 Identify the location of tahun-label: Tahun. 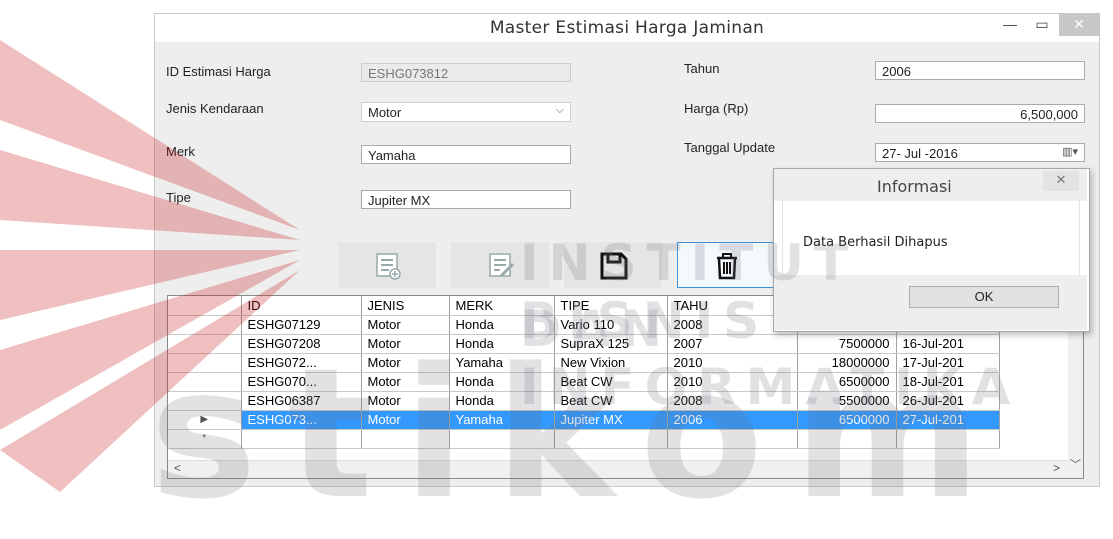
(702, 68).